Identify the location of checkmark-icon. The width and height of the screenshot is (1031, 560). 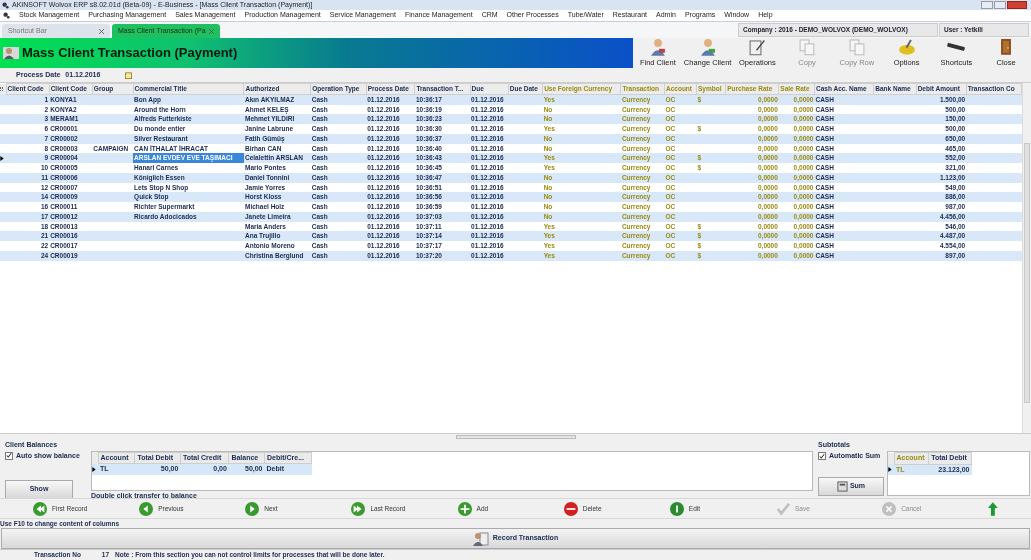
(783, 508).